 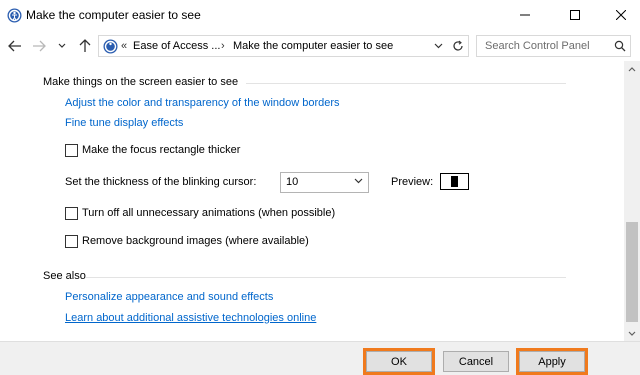 What do you see at coordinates (324, 182) in the screenshot?
I see `cursor-thickness-select: 10` at bounding box center [324, 182].